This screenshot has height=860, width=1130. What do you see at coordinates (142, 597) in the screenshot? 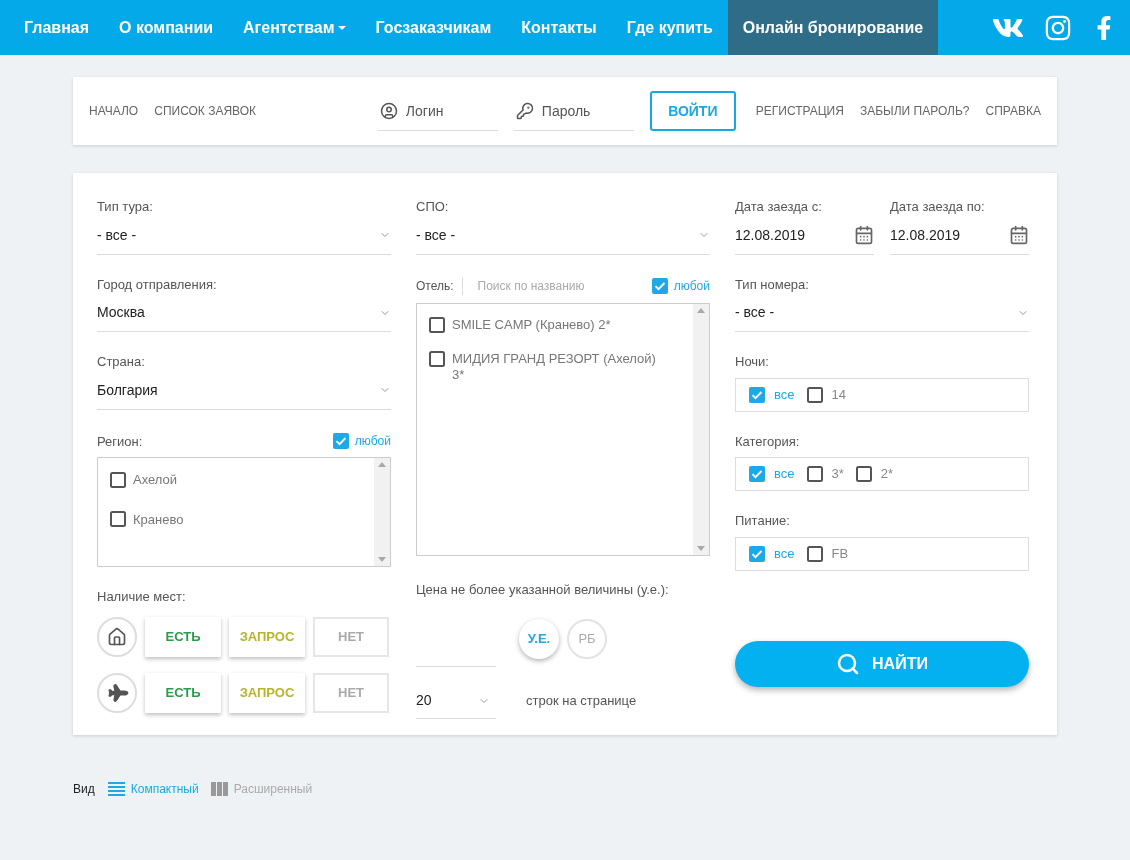
I see `field-label: Наличие мест:` at bounding box center [142, 597].